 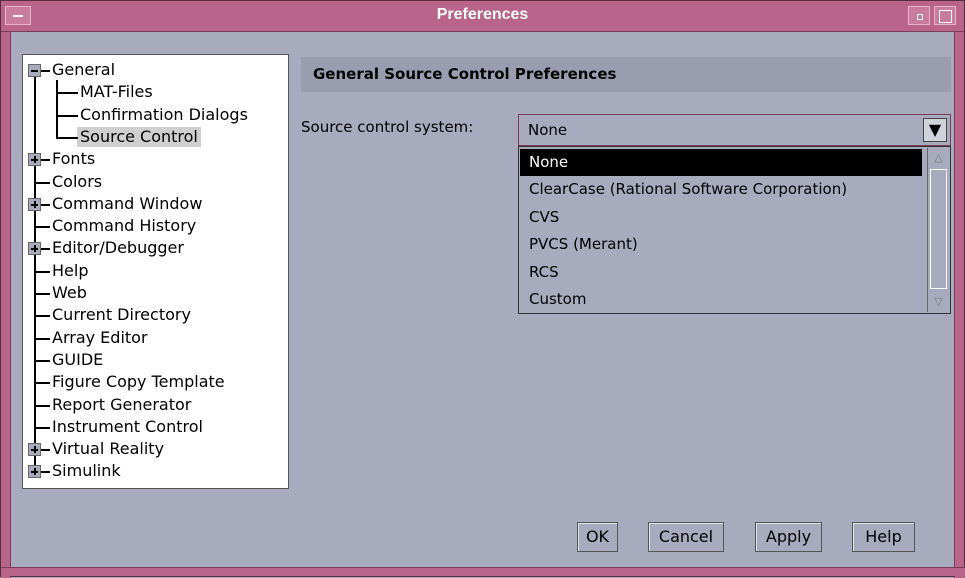 What do you see at coordinates (721, 217) in the screenshot?
I see `dropdown-option: CVS` at bounding box center [721, 217].